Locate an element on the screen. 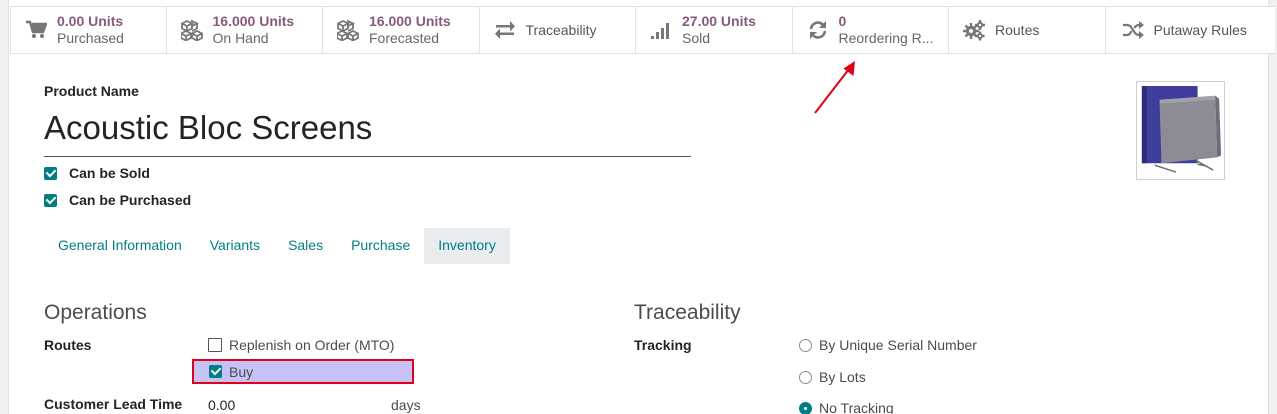 The height and width of the screenshot is (414, 1277). random-icon is located at coordinates (1133, 30).